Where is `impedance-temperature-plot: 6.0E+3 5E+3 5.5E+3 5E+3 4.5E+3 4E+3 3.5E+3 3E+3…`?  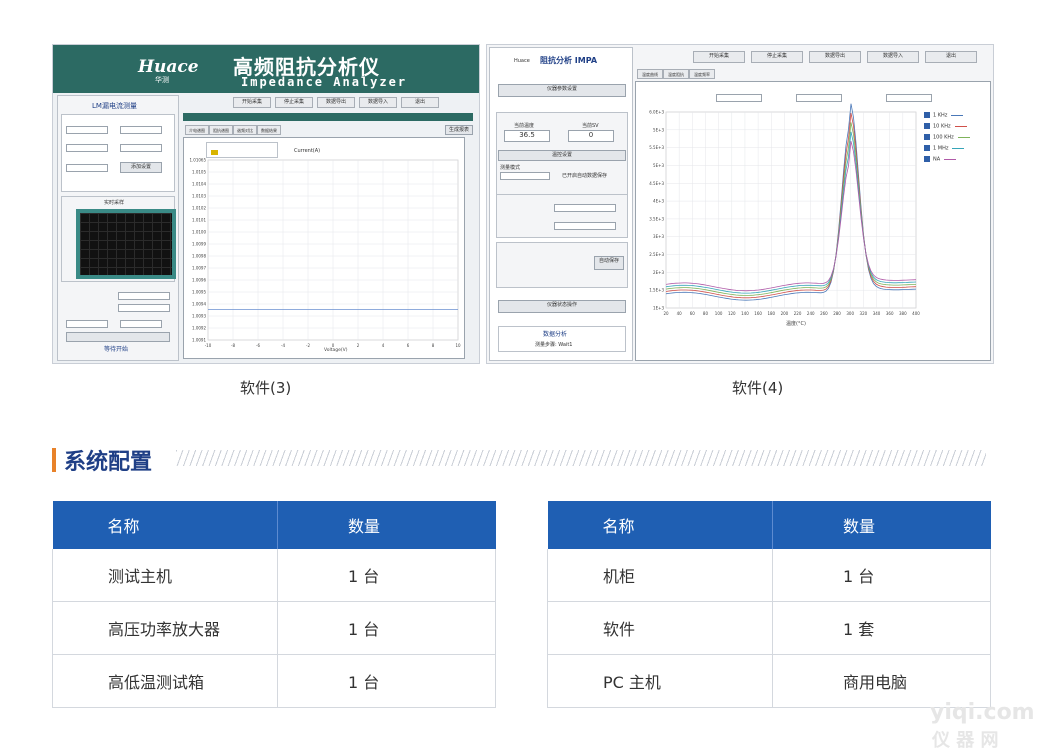 impedance-temperature-plot: 6.0E+3 5E+3 5.5E+3 5E+3 4.5E+3 4E+3 3.5E+3 3E+3… is located at coordinates (813, 221).